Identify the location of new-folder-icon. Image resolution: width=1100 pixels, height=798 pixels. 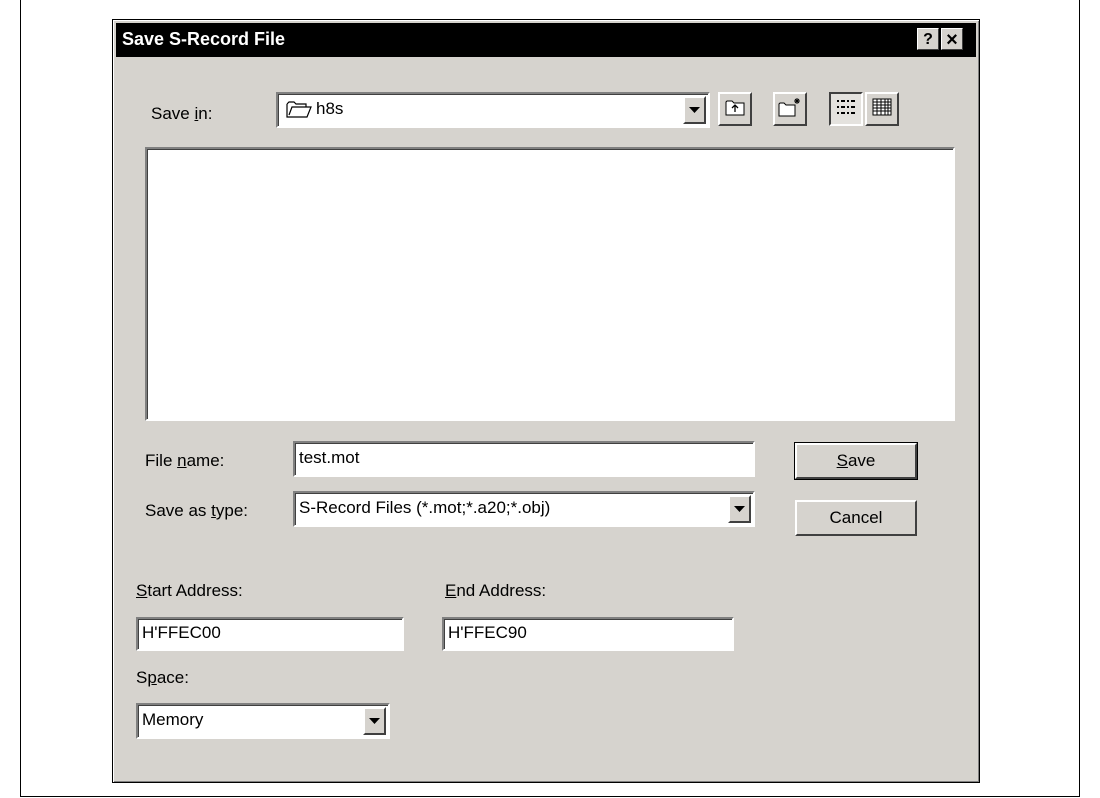
(790, 109).